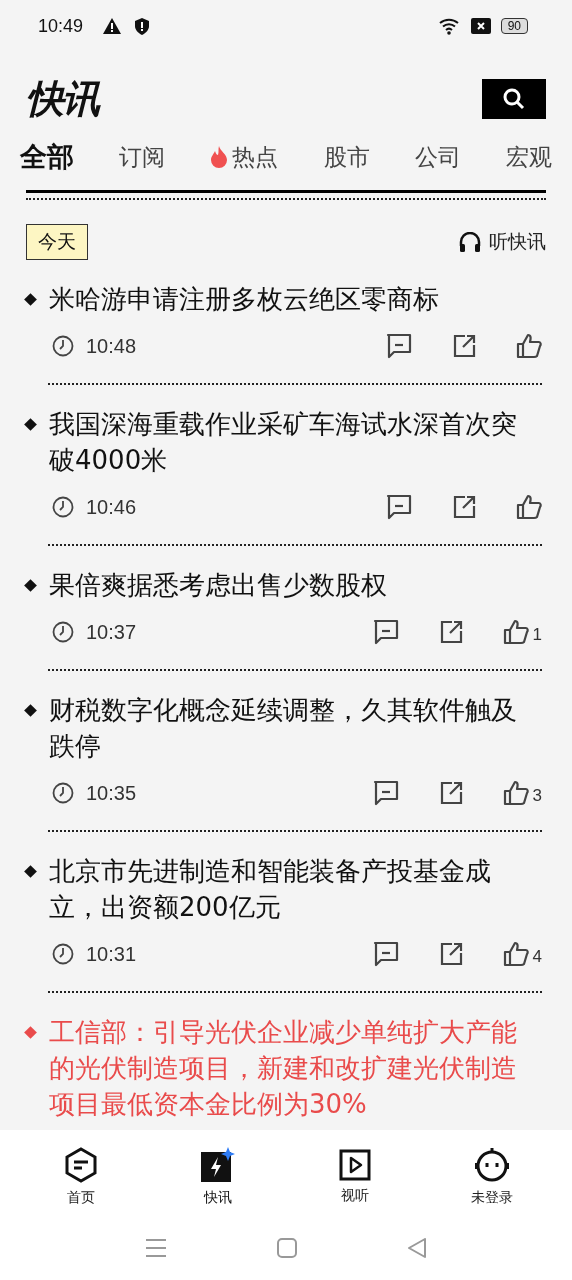  Describe the element at coordinates (537, 635) in the screenshot. I see `like-count: 1` at that location.